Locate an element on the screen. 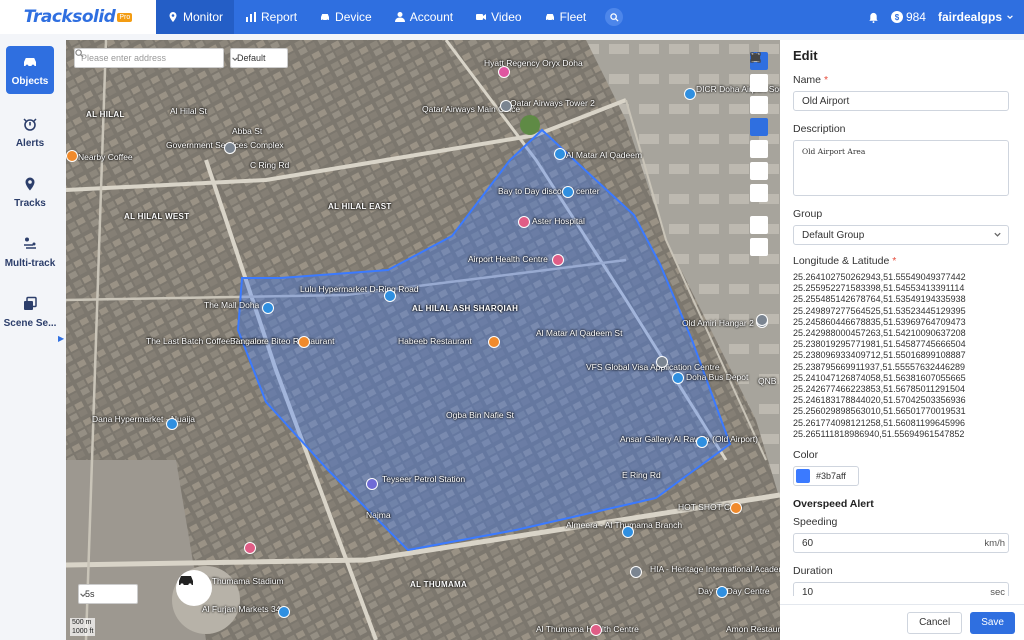 The height and width of the screenshot is (640, 1024). map-tools is located at coordinates (759, 154).